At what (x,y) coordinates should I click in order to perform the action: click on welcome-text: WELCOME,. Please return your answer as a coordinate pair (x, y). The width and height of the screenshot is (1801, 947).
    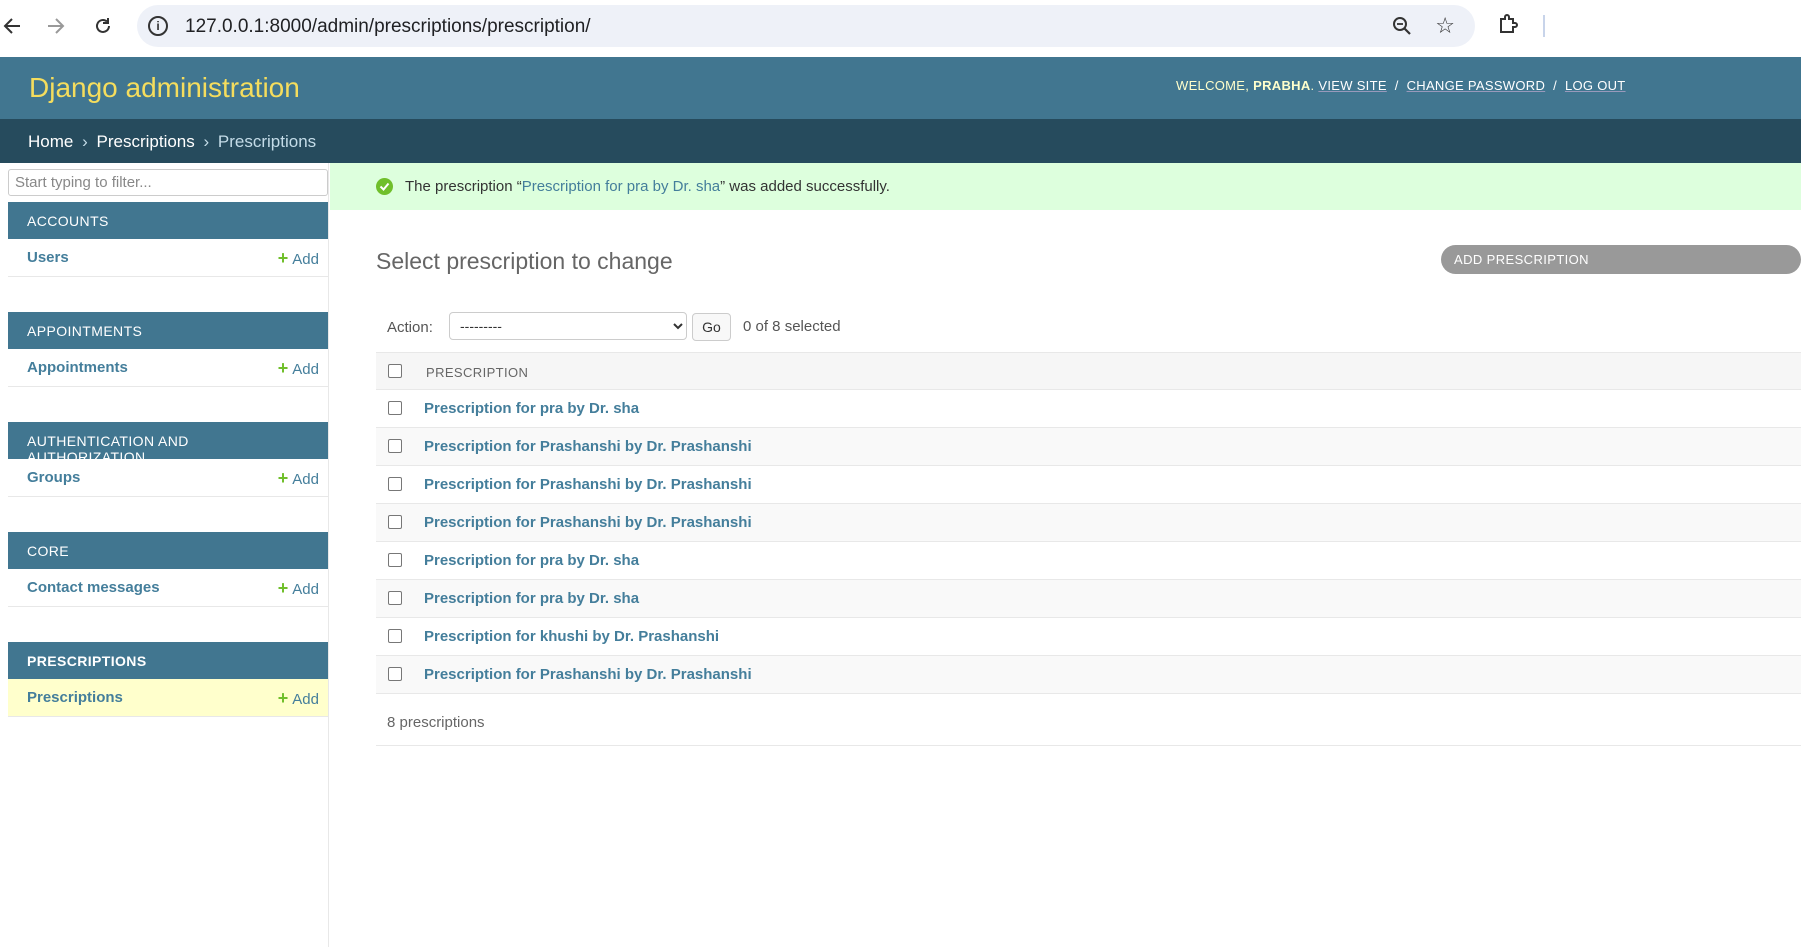
    Looking at the image, I should click on (1213, 85).